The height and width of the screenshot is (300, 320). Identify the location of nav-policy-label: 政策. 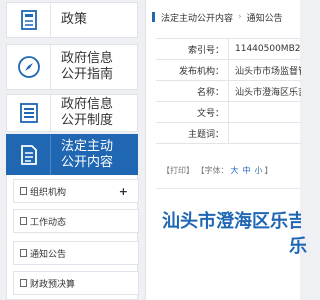
(74, 19).